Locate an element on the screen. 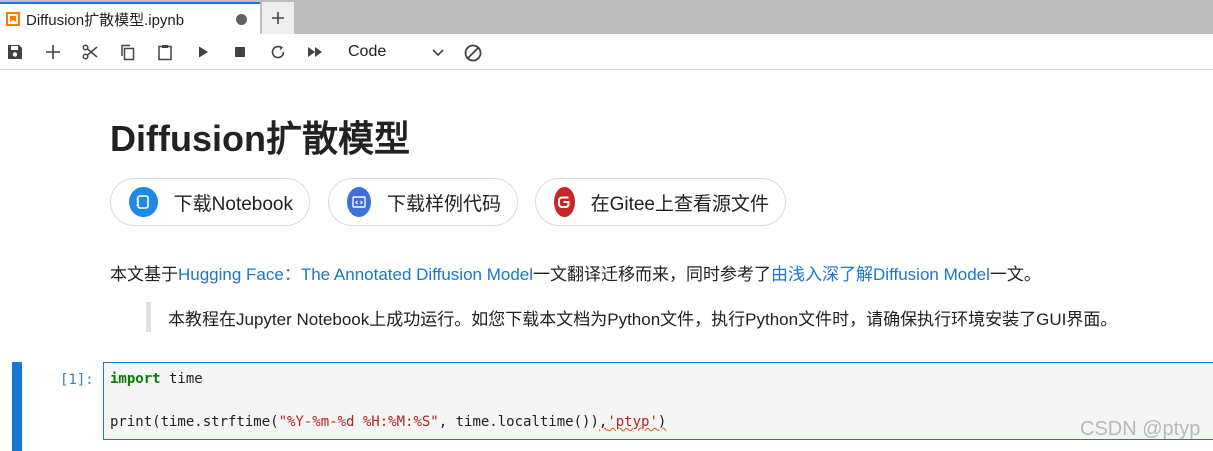 The width and height of the screenshot is (1213, 451). csdn-watermark: CSDN @ptyp is located at coordinates (1140, 429).